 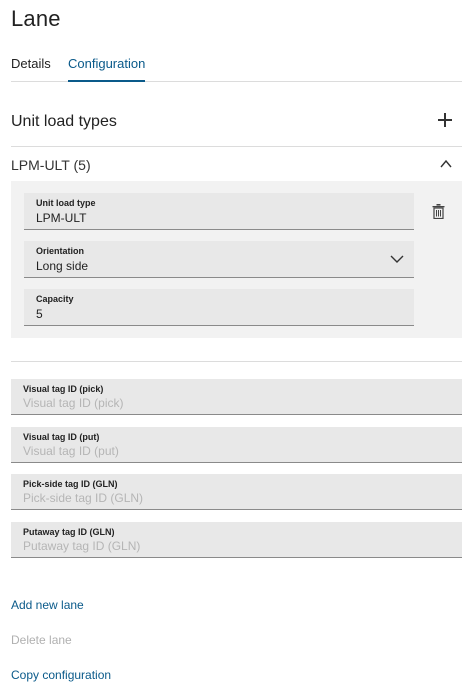 I want to click on unit-load-type-field: Unit load type LPM-ULT, so click(x=219, y=211).